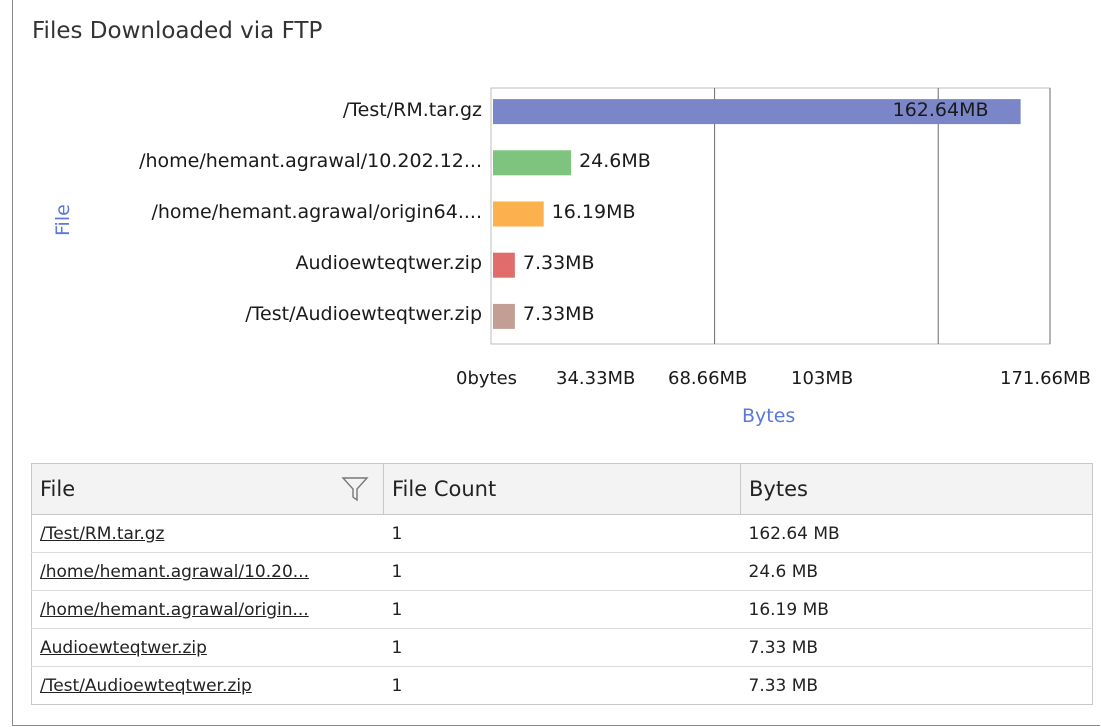 Image resolution: width=1101 pixels, height=727 pixels. What do you see at coordinates (593, 212) in the screenshot?
I see `data-label: 16.19MB` at bounding box center [593, 212].